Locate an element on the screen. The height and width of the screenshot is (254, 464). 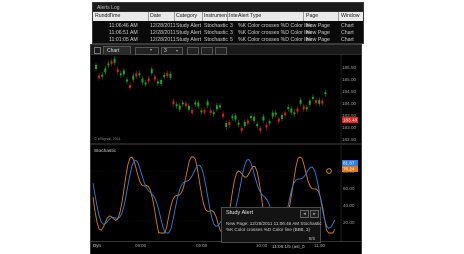
osc-axis-label: 20.00 is located at coordinates (349, 222).